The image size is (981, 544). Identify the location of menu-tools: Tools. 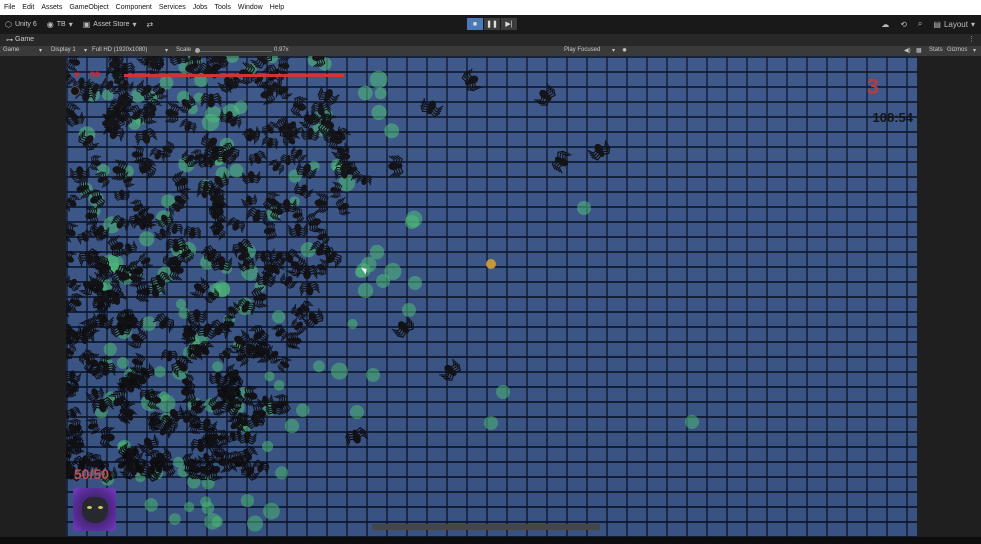
(223, 7).